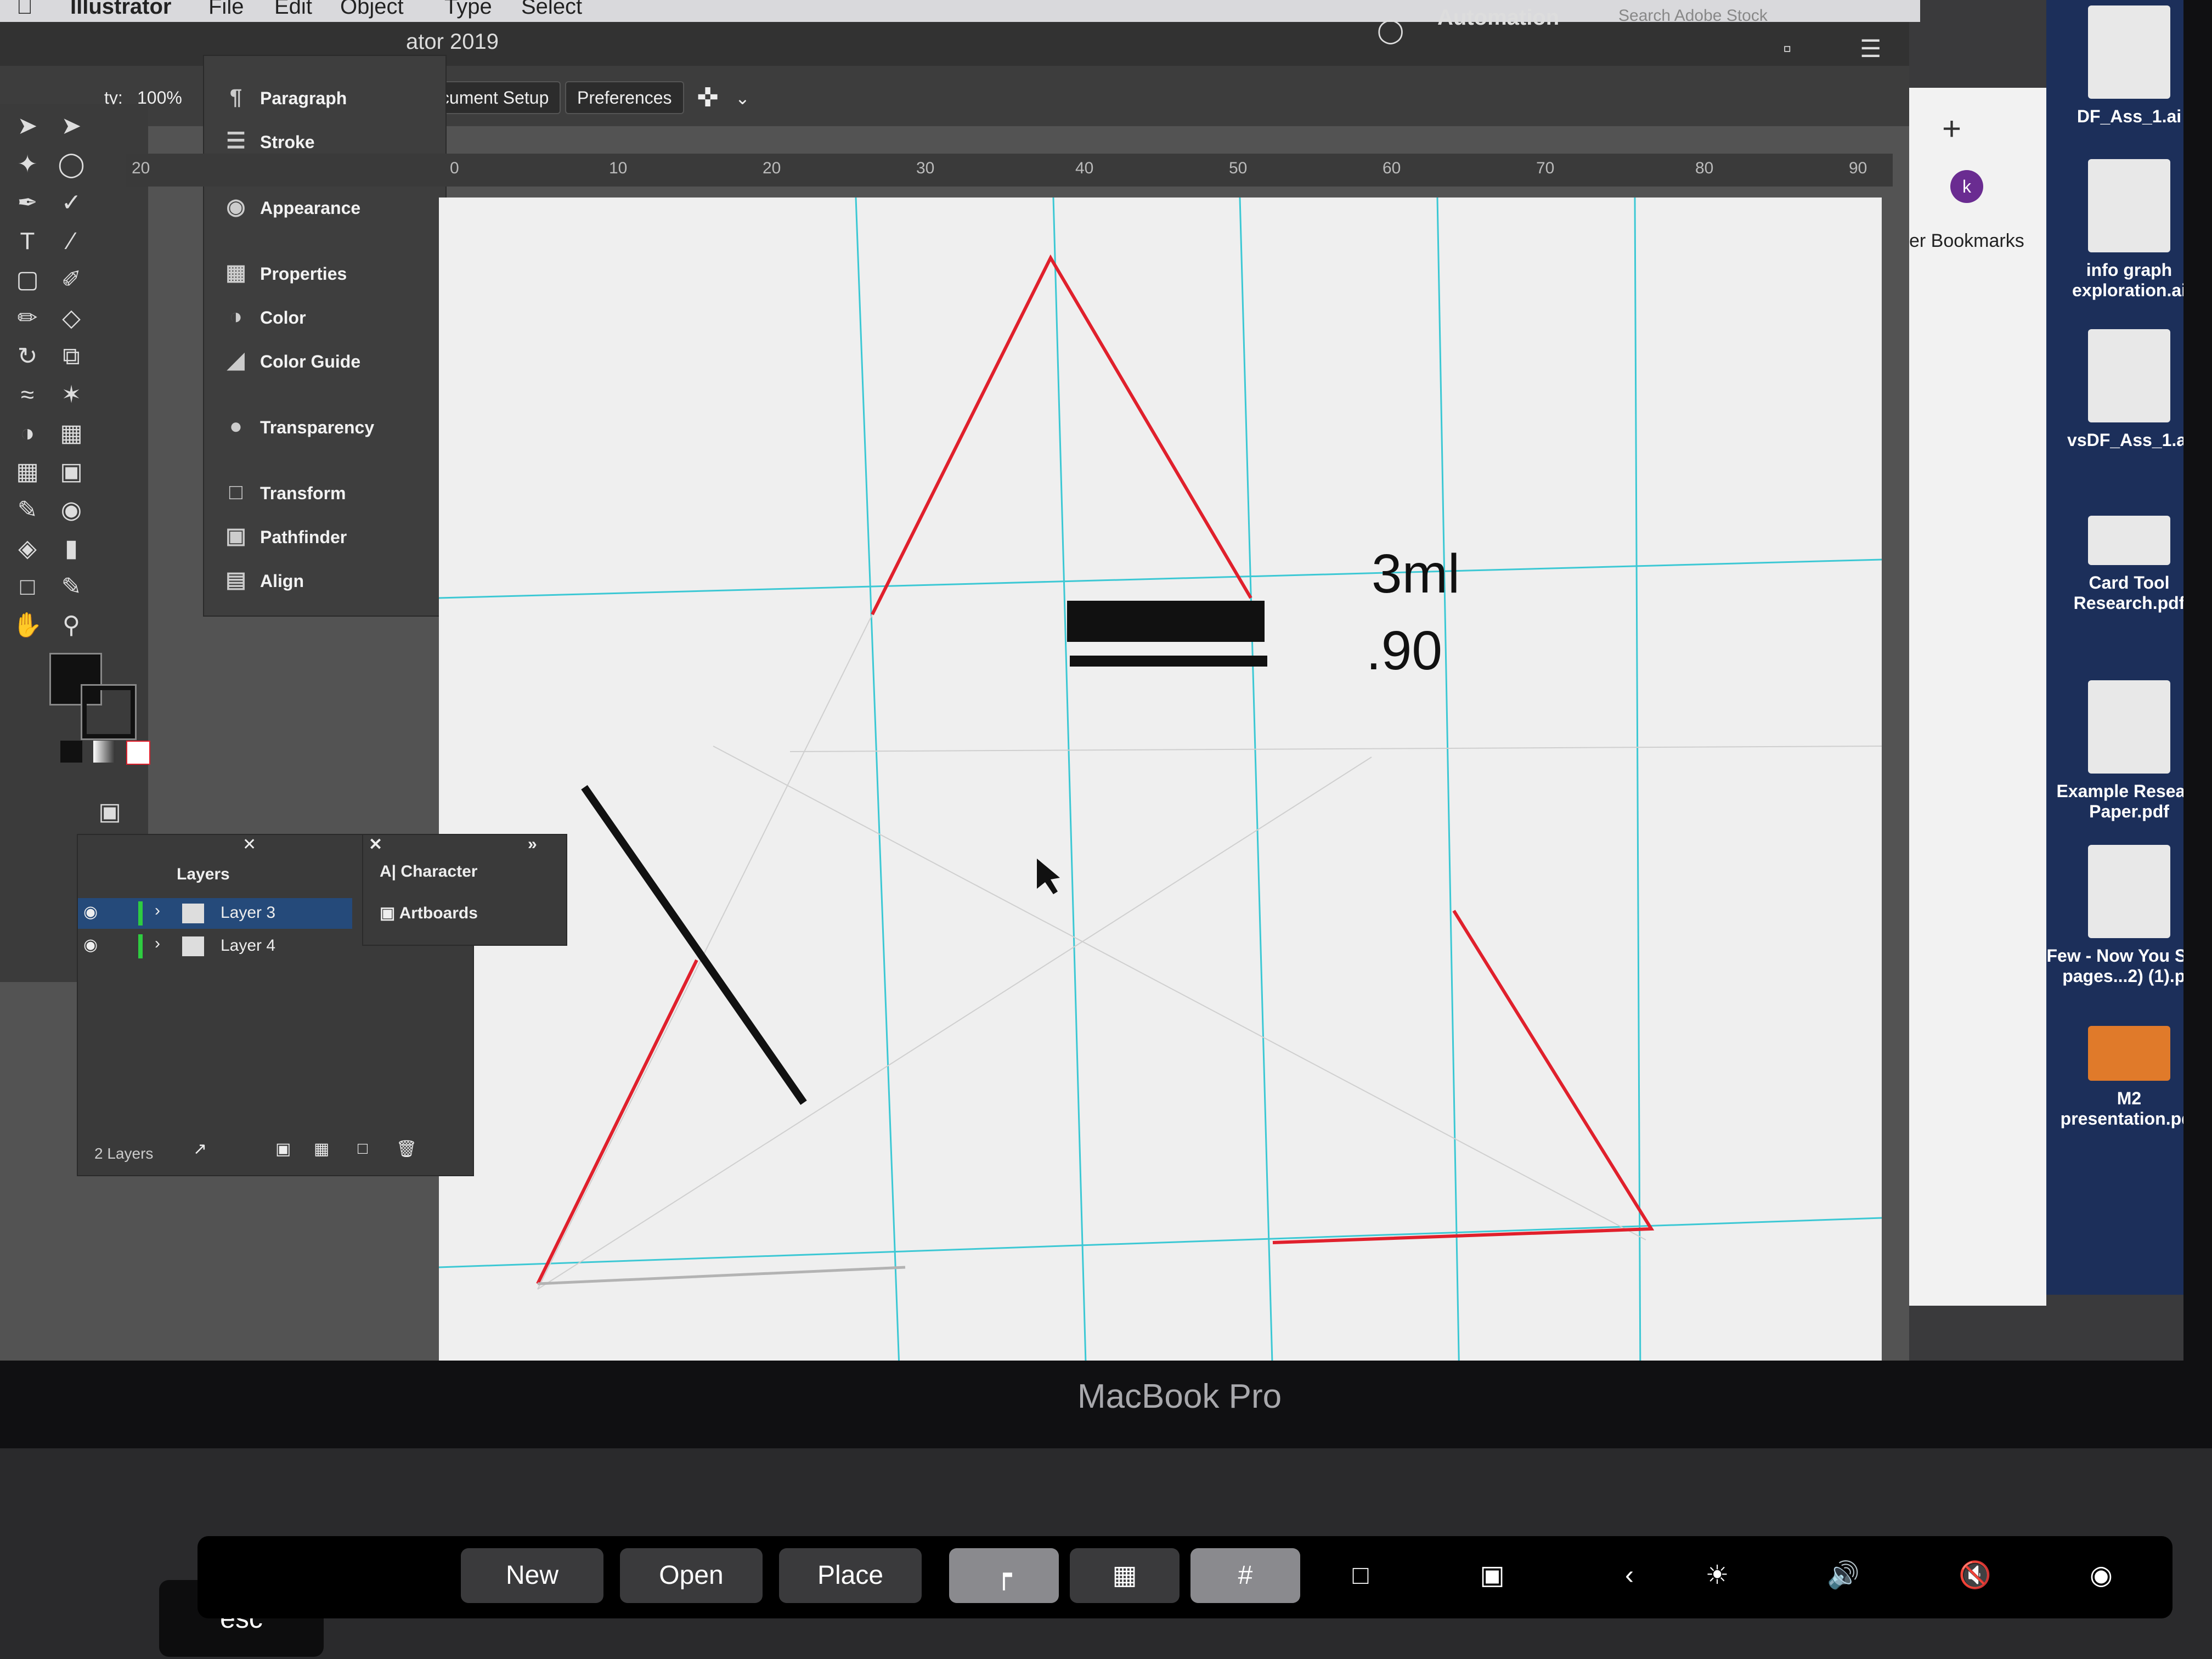 Image resolution: width=2212 pixels, height=1659 pixels. Describe the element at coordinates (1061, 435) in the screenshot. I see `red-triangle-top` at that location.